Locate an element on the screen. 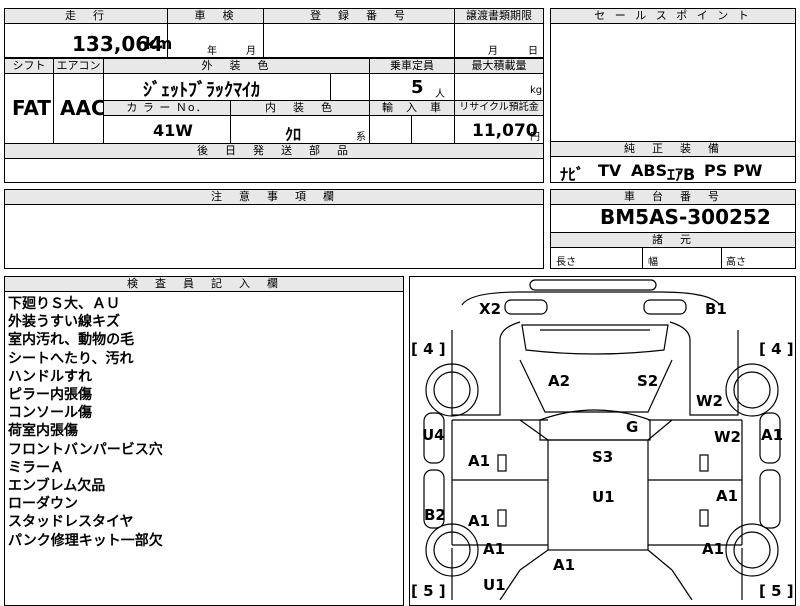  damage-code: A2 is located at coordinates (559, 381).